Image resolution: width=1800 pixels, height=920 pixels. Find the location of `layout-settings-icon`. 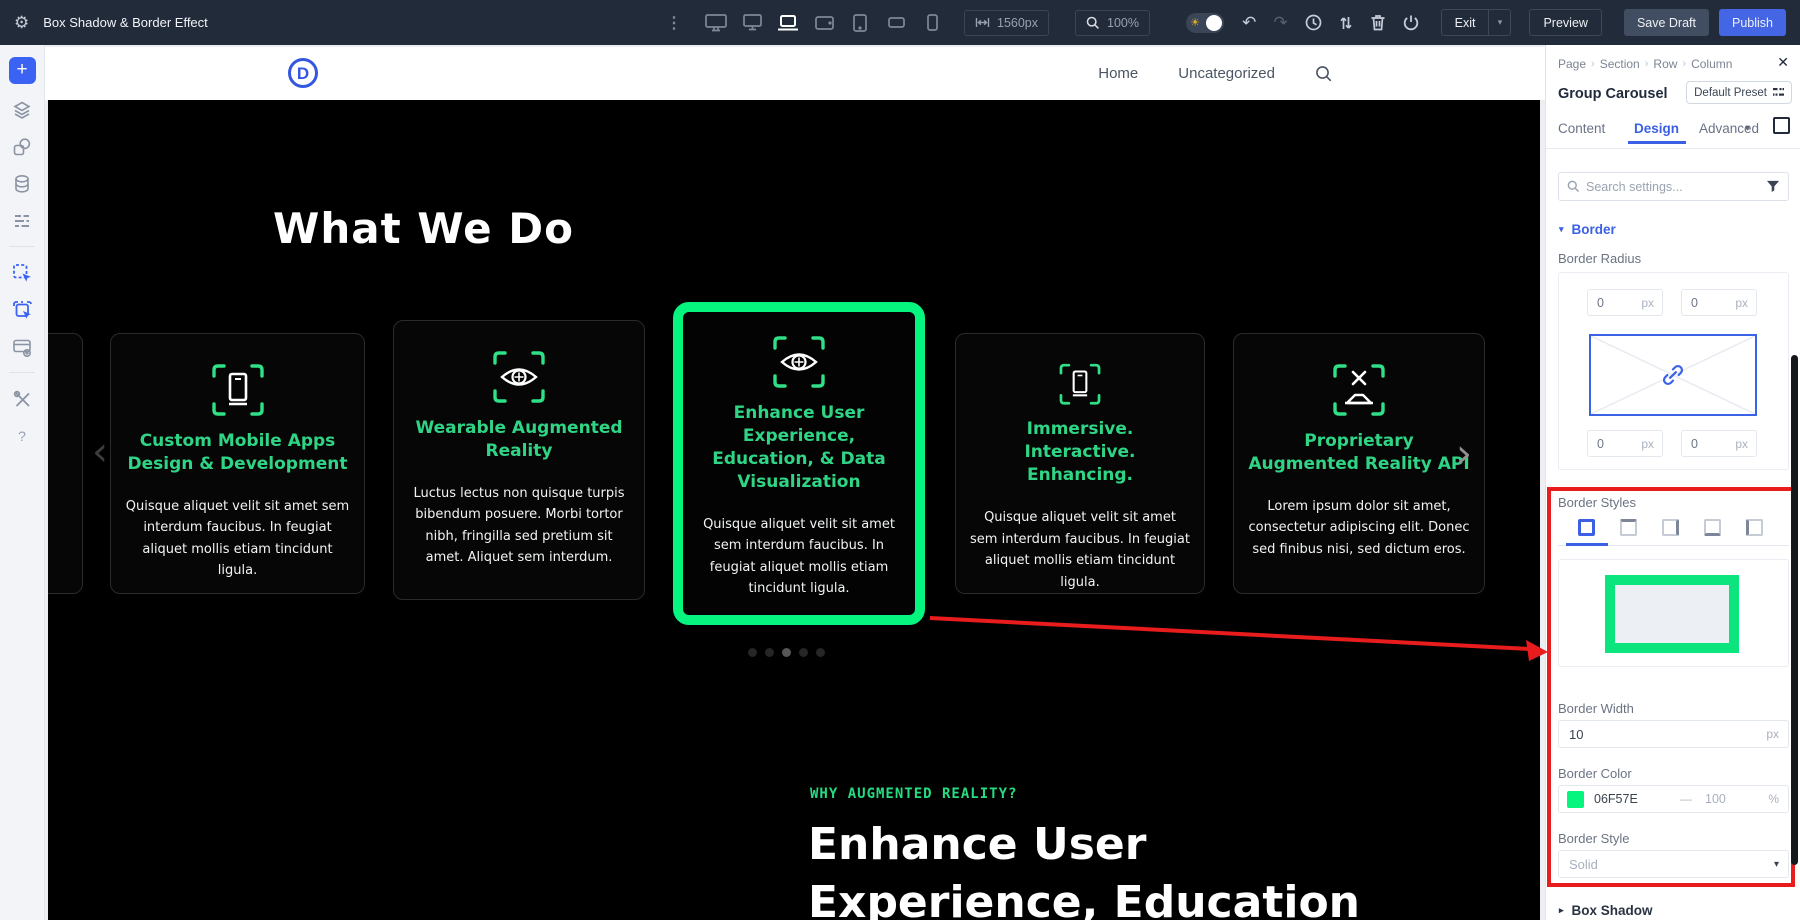

layout-settings-icon is located at coordinates (22, 347).